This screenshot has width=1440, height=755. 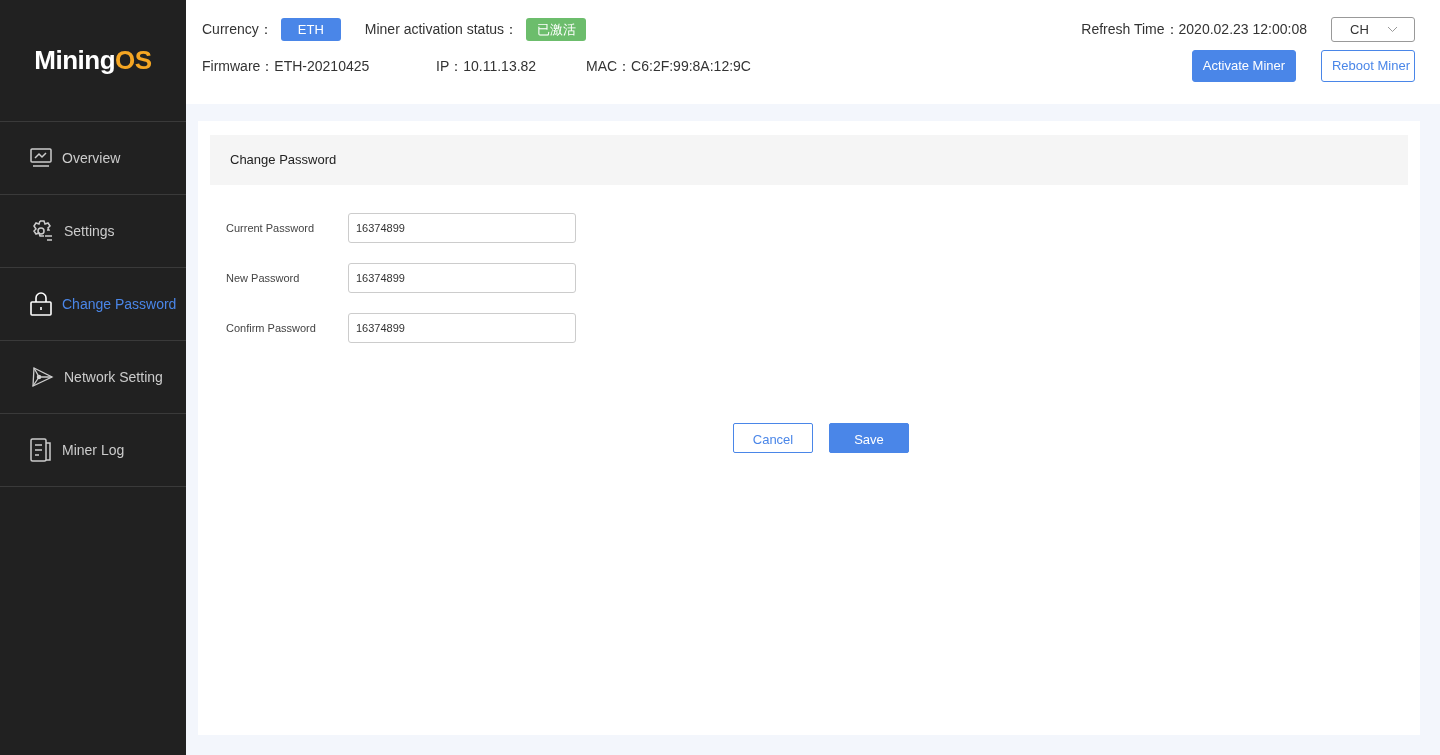 I want to click on language-select: CH, so click(x=1373, y=29).